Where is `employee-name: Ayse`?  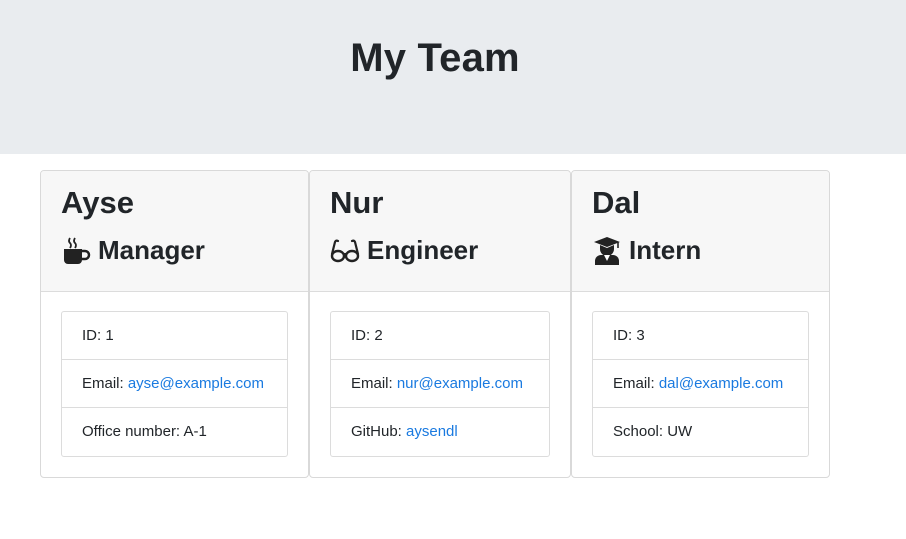 employee-name: Ayse is located at coordinates (97, 202).